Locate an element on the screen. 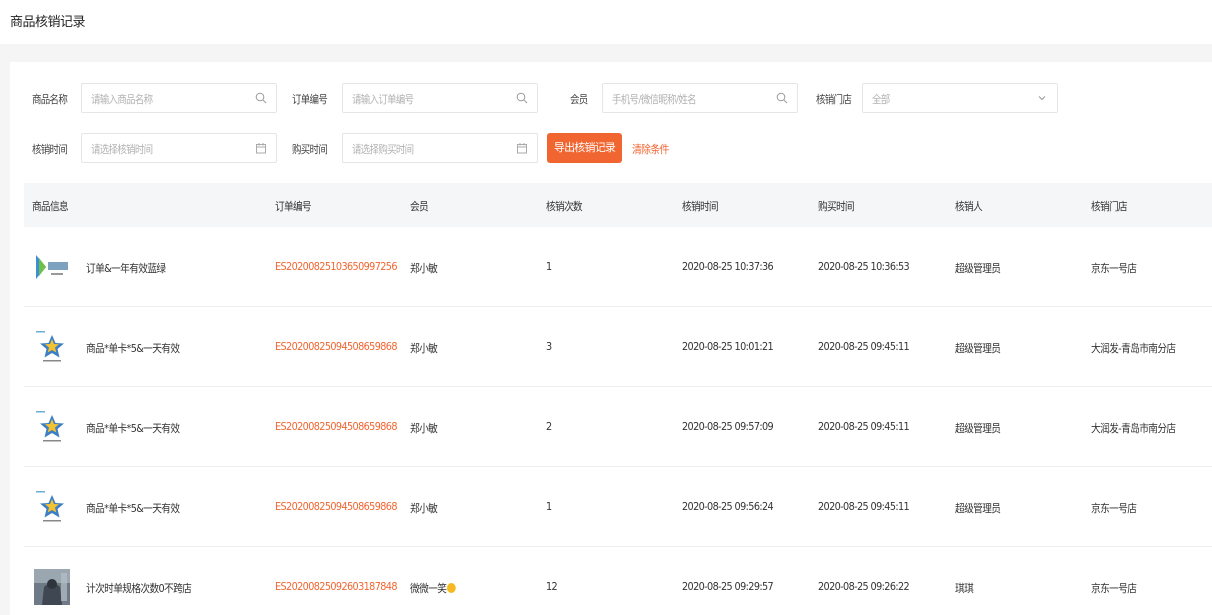 Image resolution: width=1212 pixels, height=615 pixels. store-label: 核销门店 is located at coordinates (834, 99).